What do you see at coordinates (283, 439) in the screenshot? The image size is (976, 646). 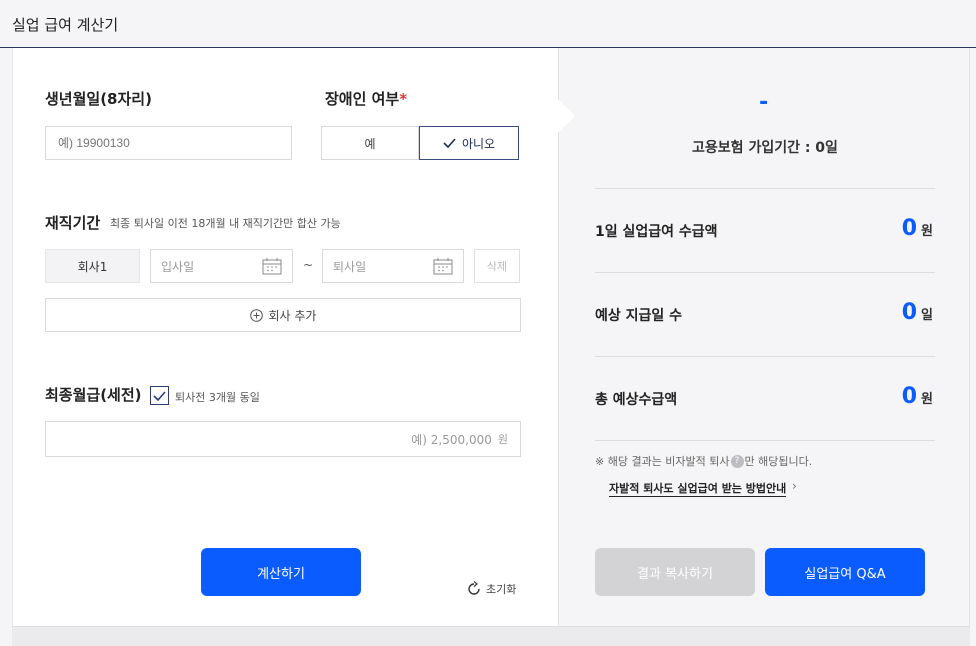 I see `wage-input: 예) 2,500,000 원` at bounding box center [283, 439].